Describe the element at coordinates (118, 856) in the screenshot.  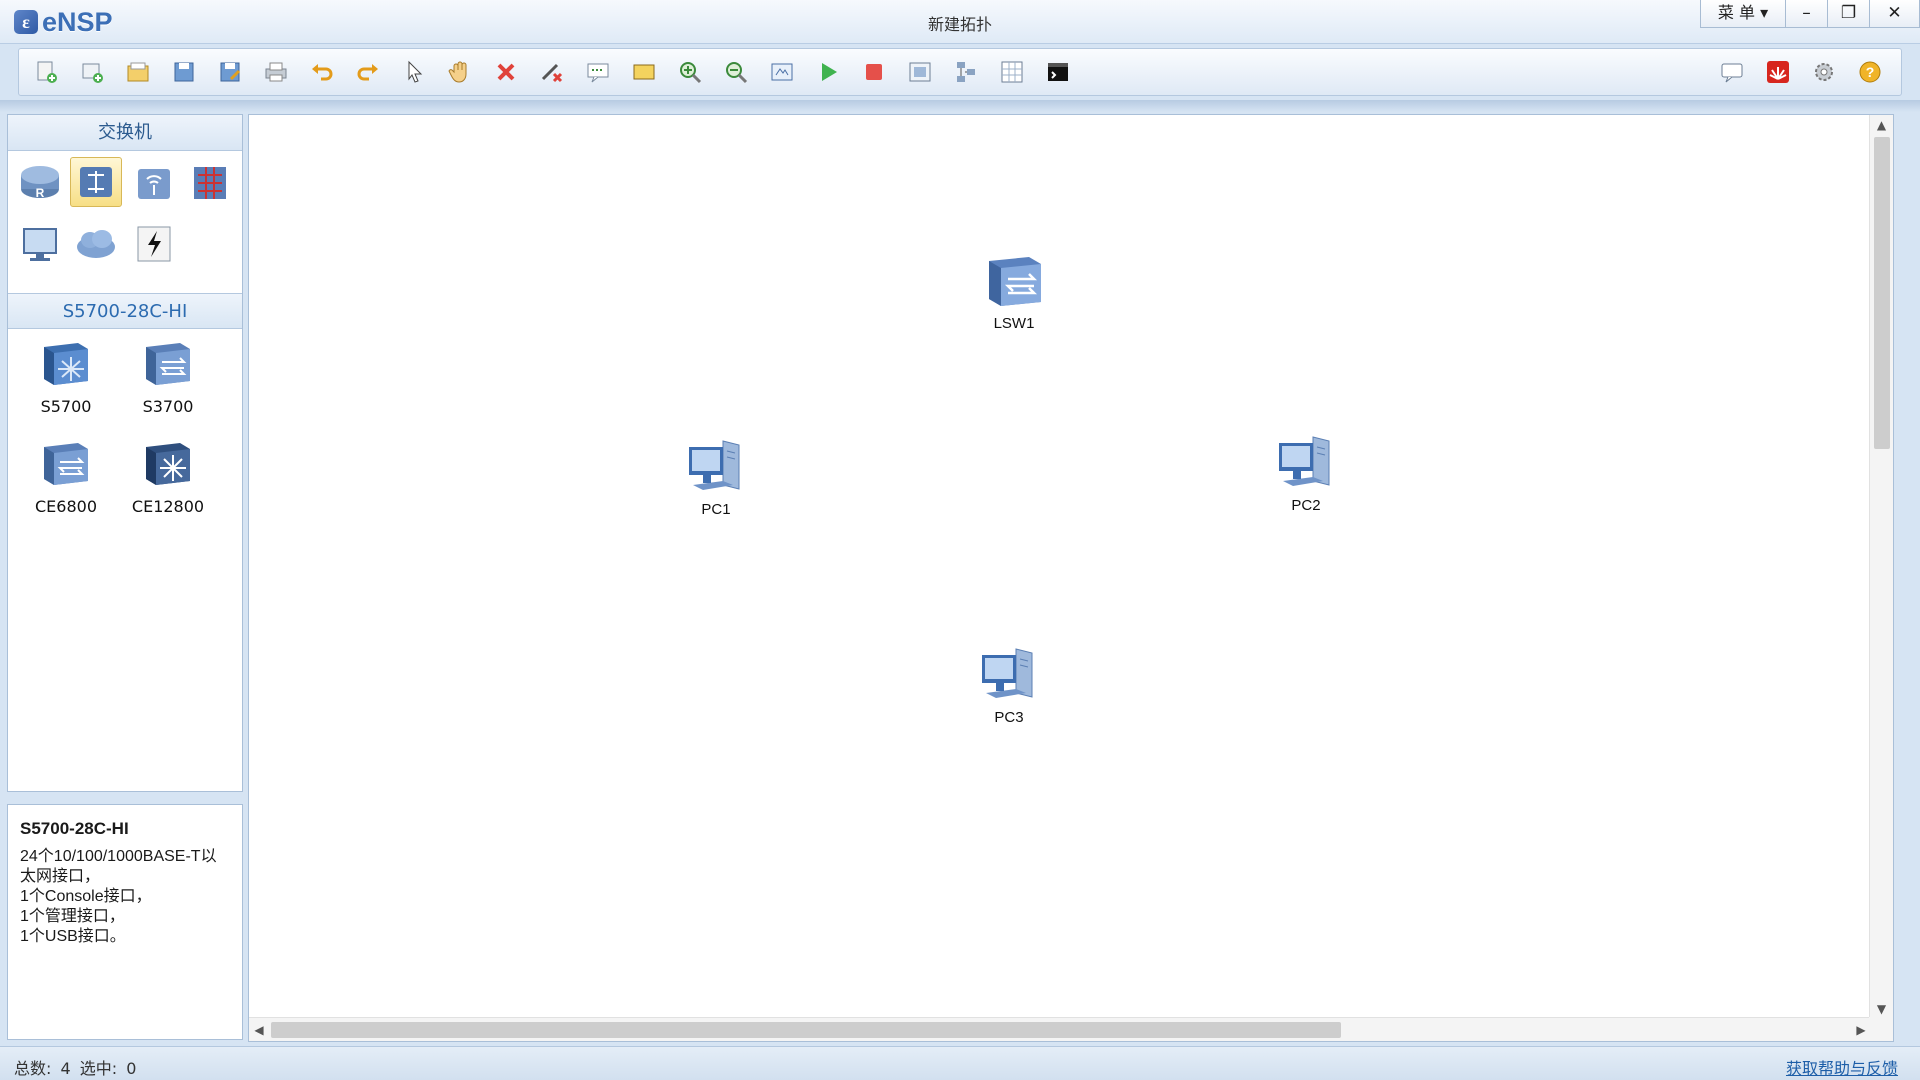
I see `description-line: 24个10/100/1000BASE-T以` at that location.